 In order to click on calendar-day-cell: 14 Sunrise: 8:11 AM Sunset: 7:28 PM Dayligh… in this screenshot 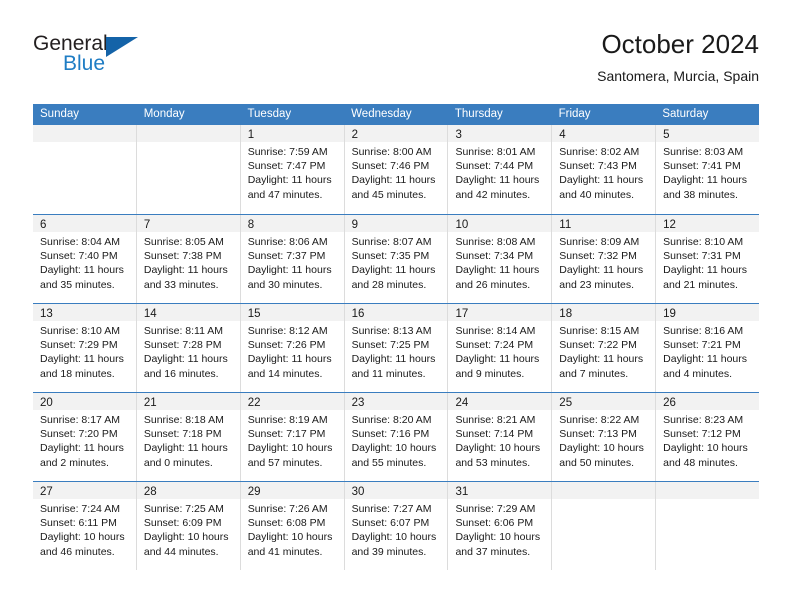, I will do `click(188, 348)`.